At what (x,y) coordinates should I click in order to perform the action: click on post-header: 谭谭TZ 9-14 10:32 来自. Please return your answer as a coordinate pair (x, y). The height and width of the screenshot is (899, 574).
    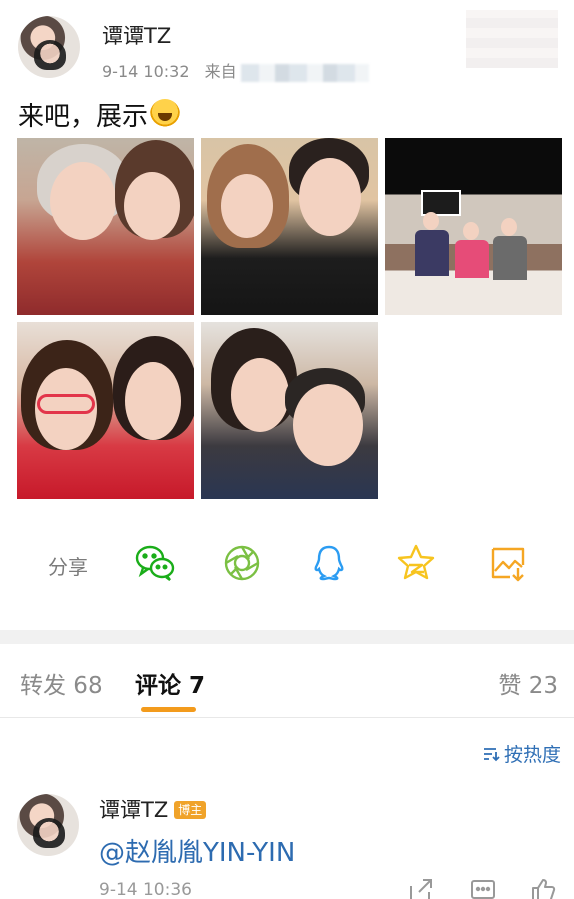
    Looking at the image, I should click on (288, 48).